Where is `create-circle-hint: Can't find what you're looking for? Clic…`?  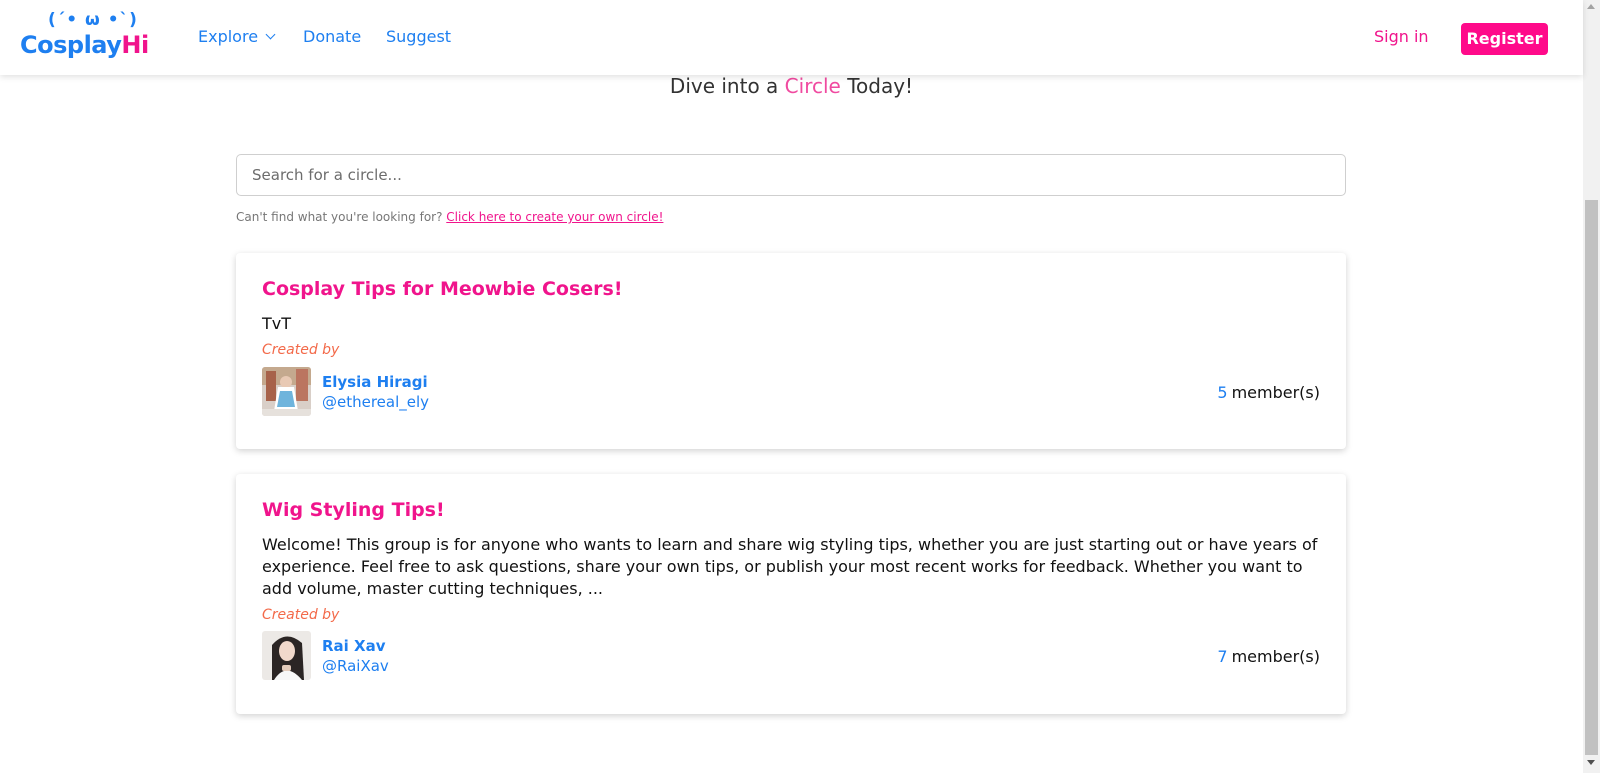
create-circle-hint: Can't find what you're looking for? Clic… is located at coordinates (449, 217).